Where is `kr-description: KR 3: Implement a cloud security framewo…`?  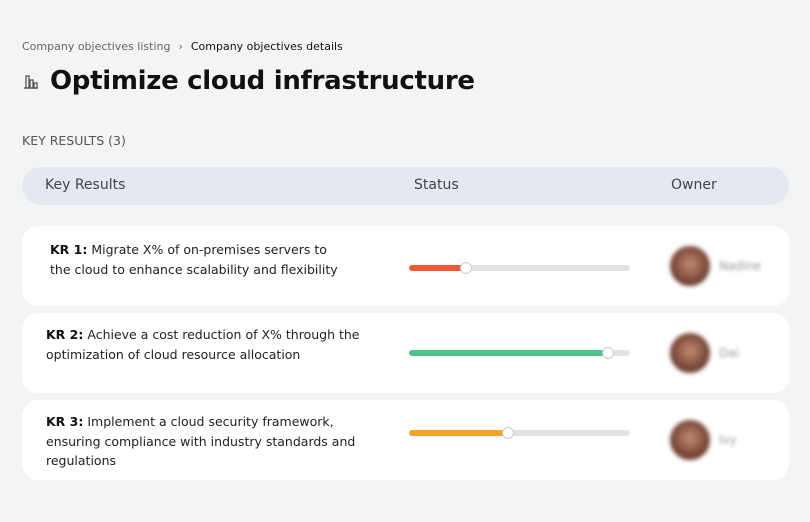 kr-description: KR 3: Implement a cloud security framewo… is located at coordinates (206, 441).